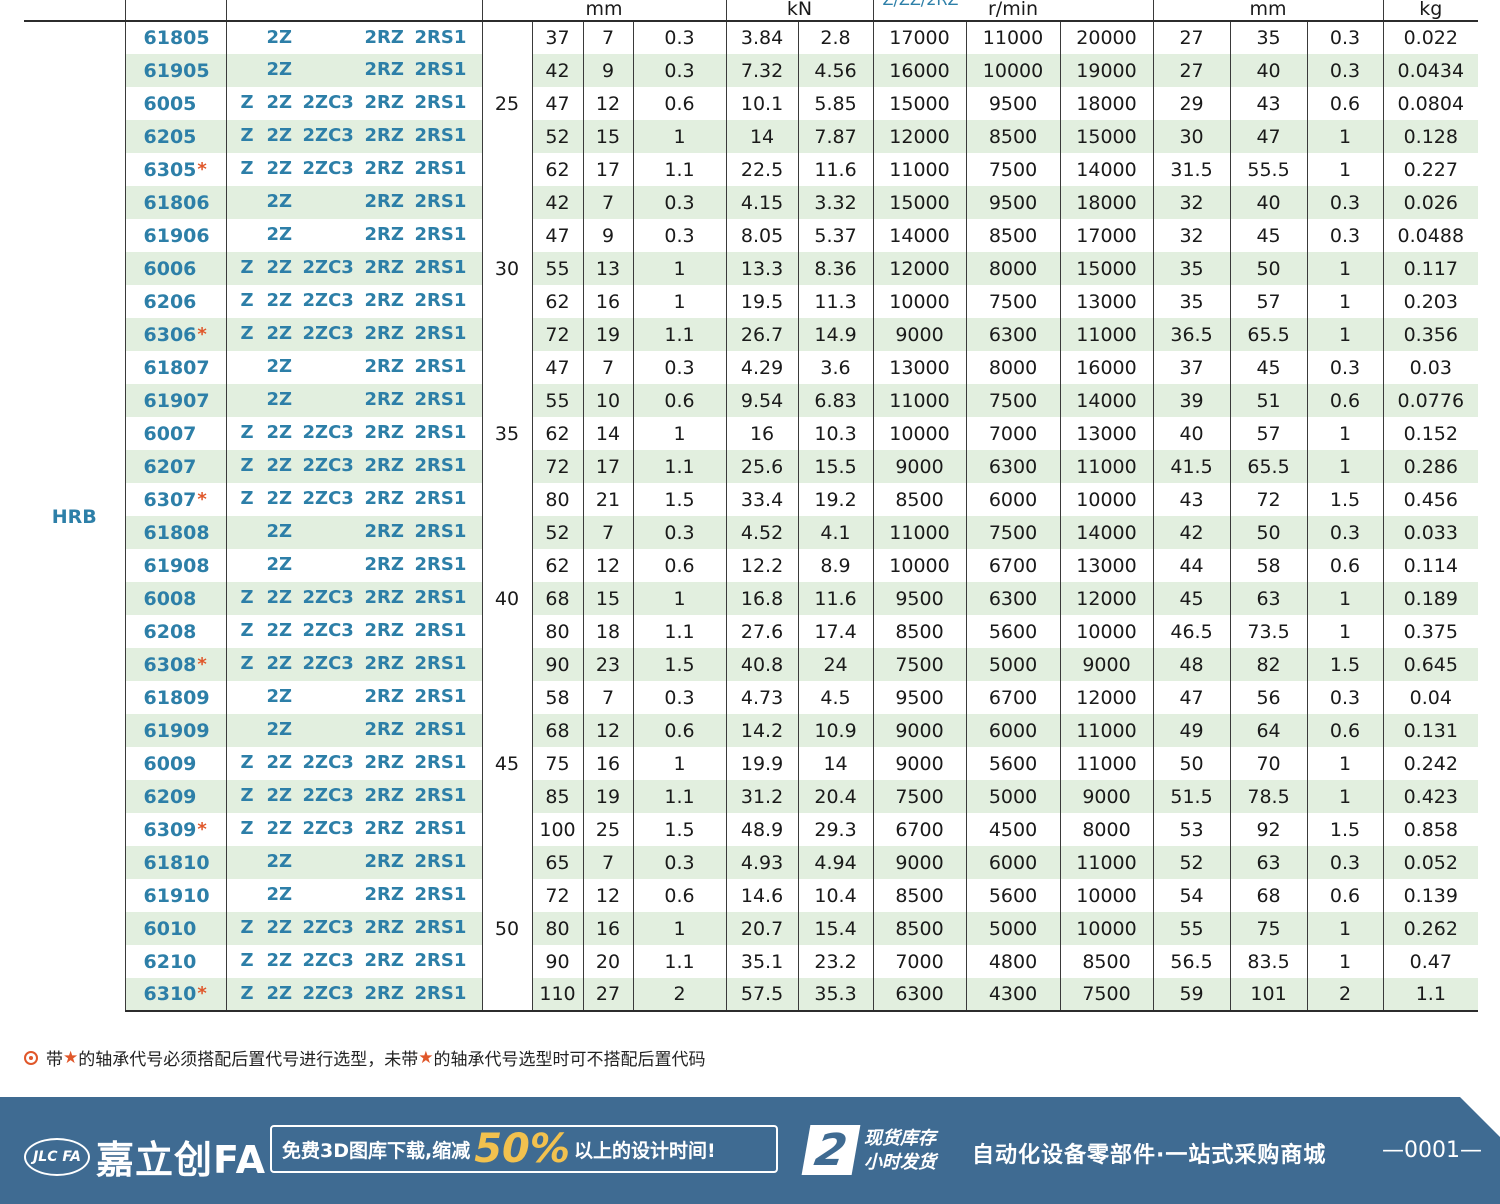 Image resolution: width=1500 pixels, height=1204 pixels. I want to click on weight: 0.375, so click(1430, 631).